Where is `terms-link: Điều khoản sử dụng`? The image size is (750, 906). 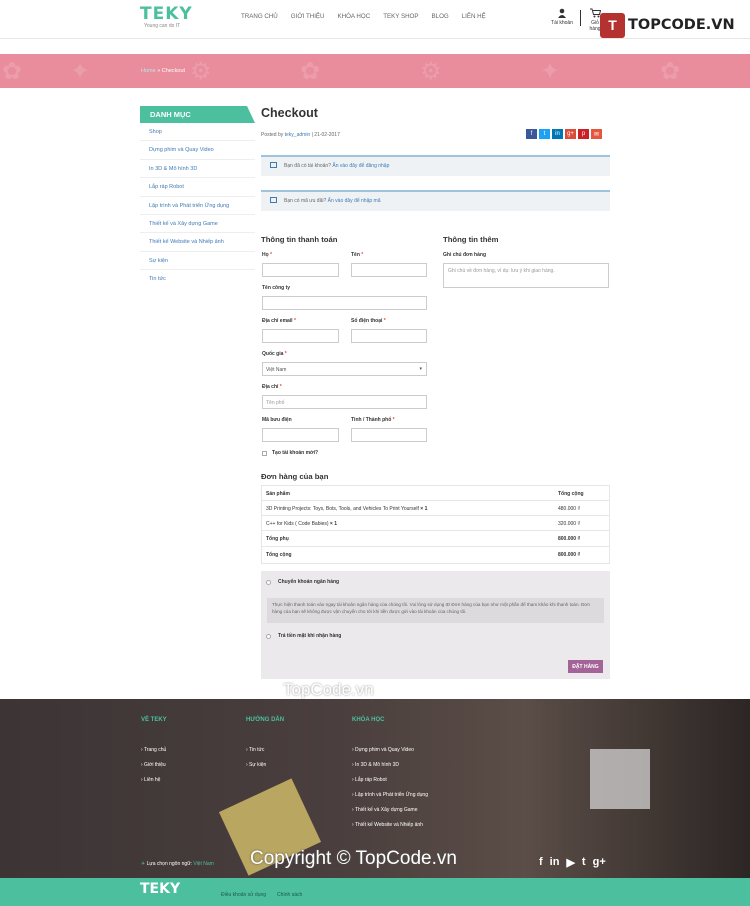 terms-link: Điều khoản sử dụng is located at coordinates (243, 895).